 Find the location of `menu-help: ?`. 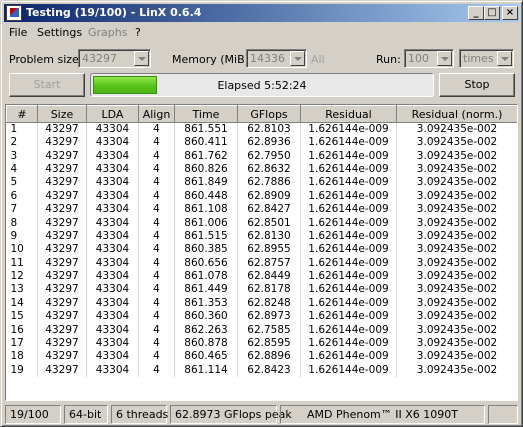

menu-help: ? is located at coordinates (138, 32).